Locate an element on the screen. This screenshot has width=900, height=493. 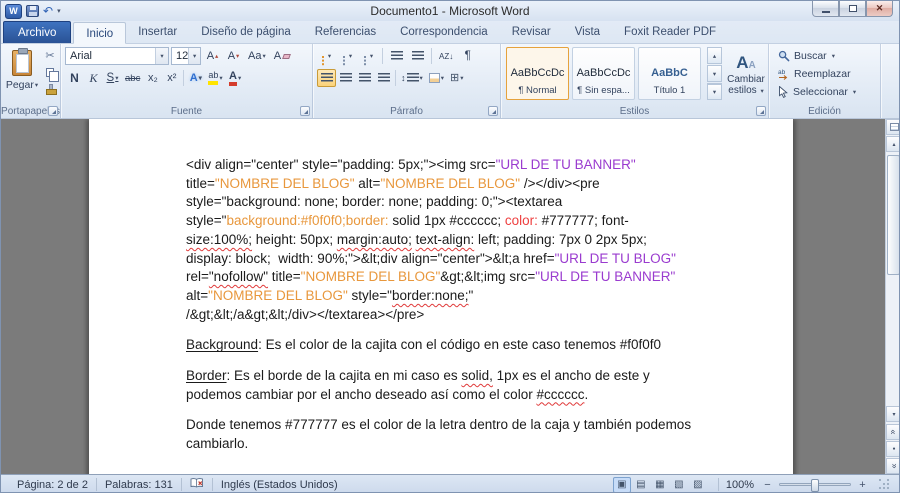
minimize-button is located at coordinates (825, 9).